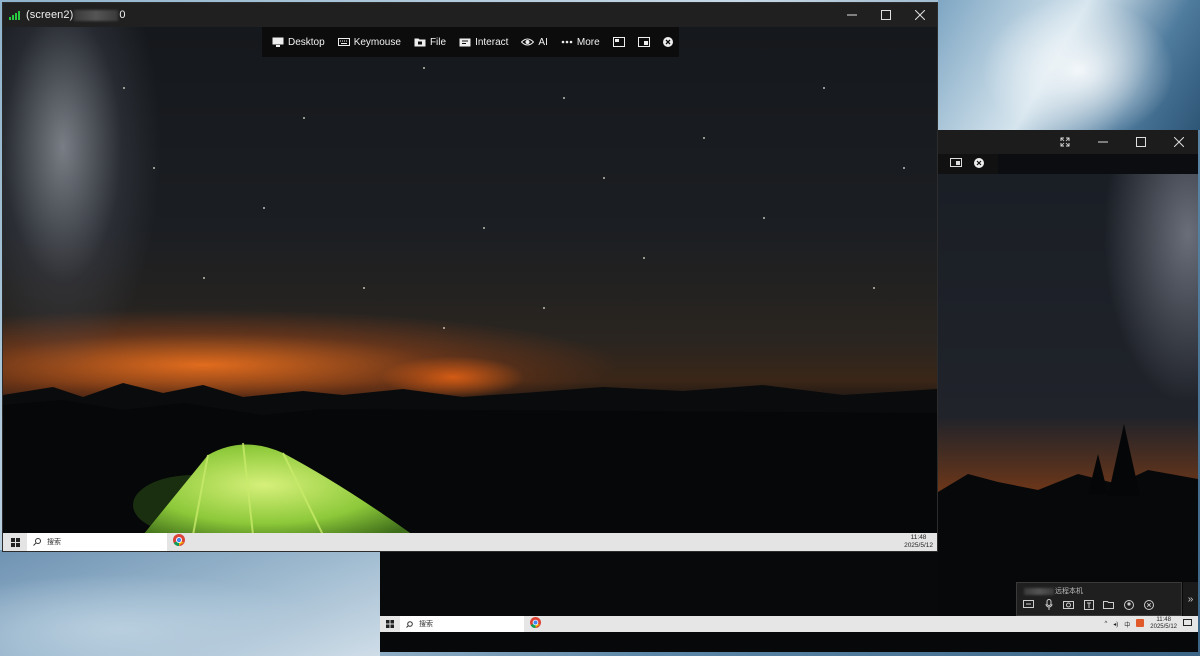 The height and width of the screenshot is (656, 1200). Describe the element at coordinates (1128, 604) in the screenshot. I see `user-icon` at that location.